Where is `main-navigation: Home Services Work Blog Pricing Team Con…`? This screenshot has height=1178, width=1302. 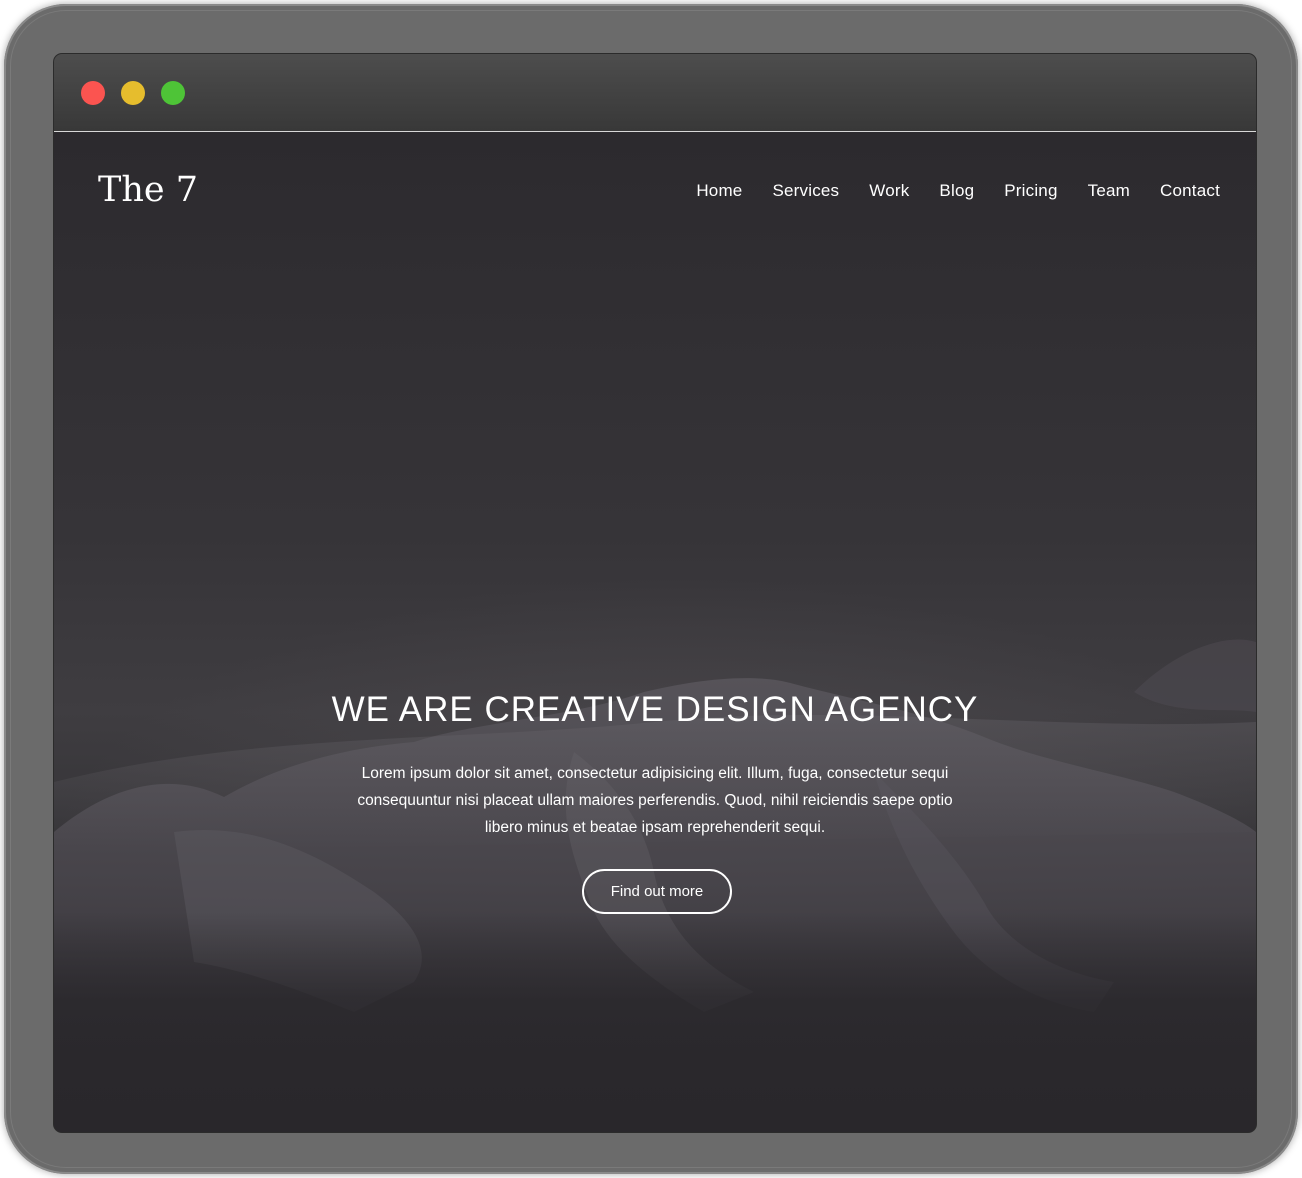 main-navigation: Home Services Work Blog Pricing Team Con… is located at coordinates (958, 191).